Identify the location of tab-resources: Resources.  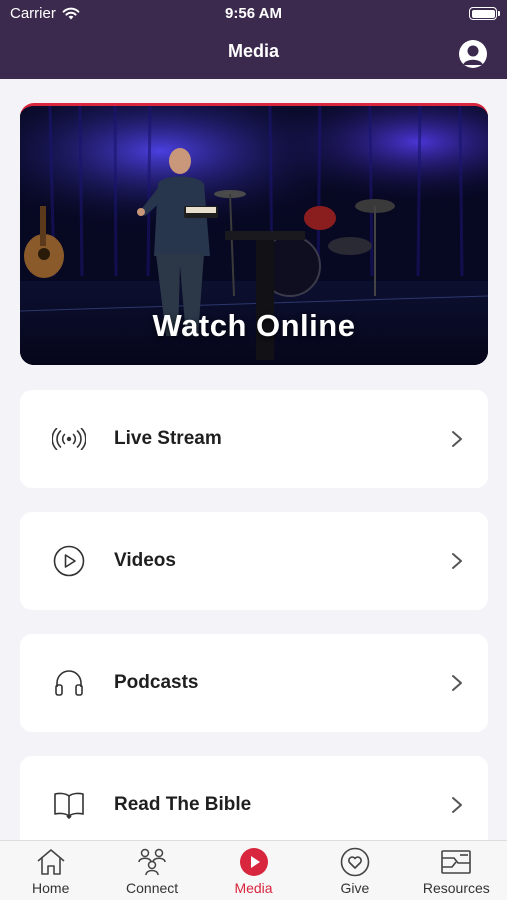
(456, 870).